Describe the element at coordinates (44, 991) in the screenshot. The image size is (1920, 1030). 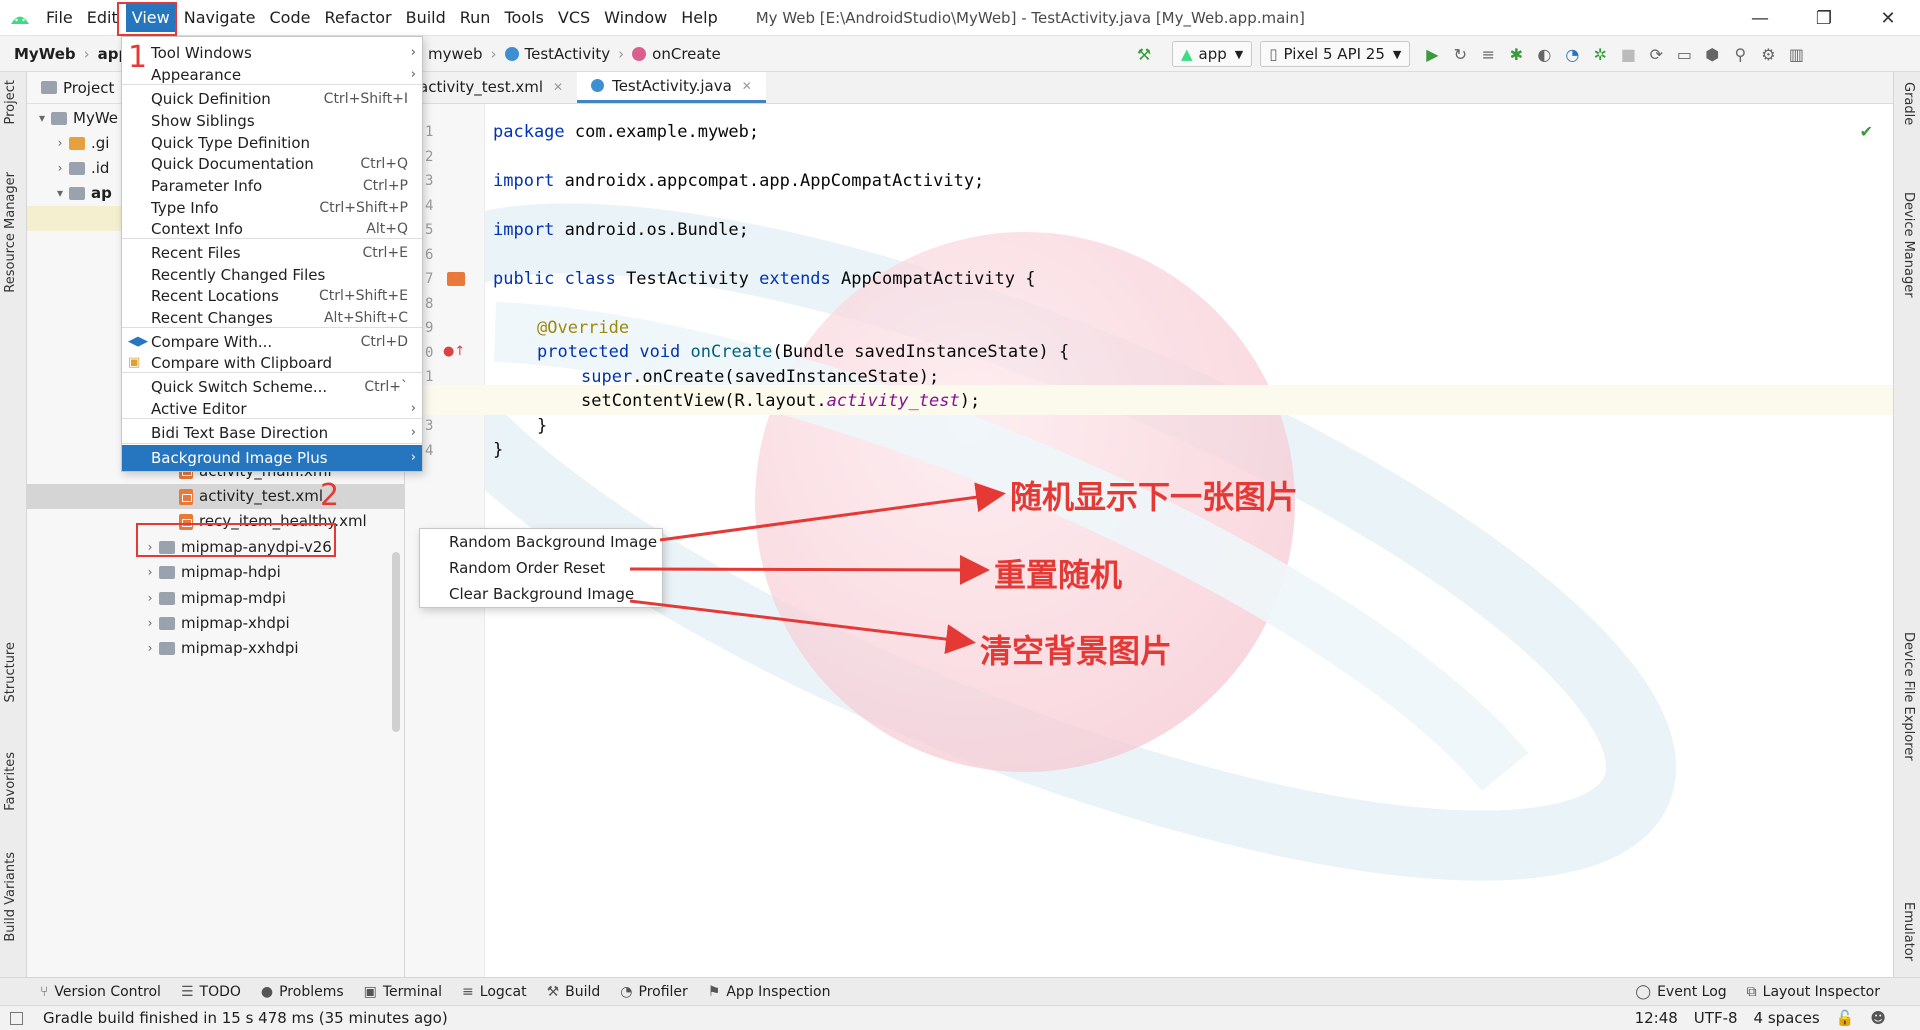
I see `branch-icon: ⑂` at that location.